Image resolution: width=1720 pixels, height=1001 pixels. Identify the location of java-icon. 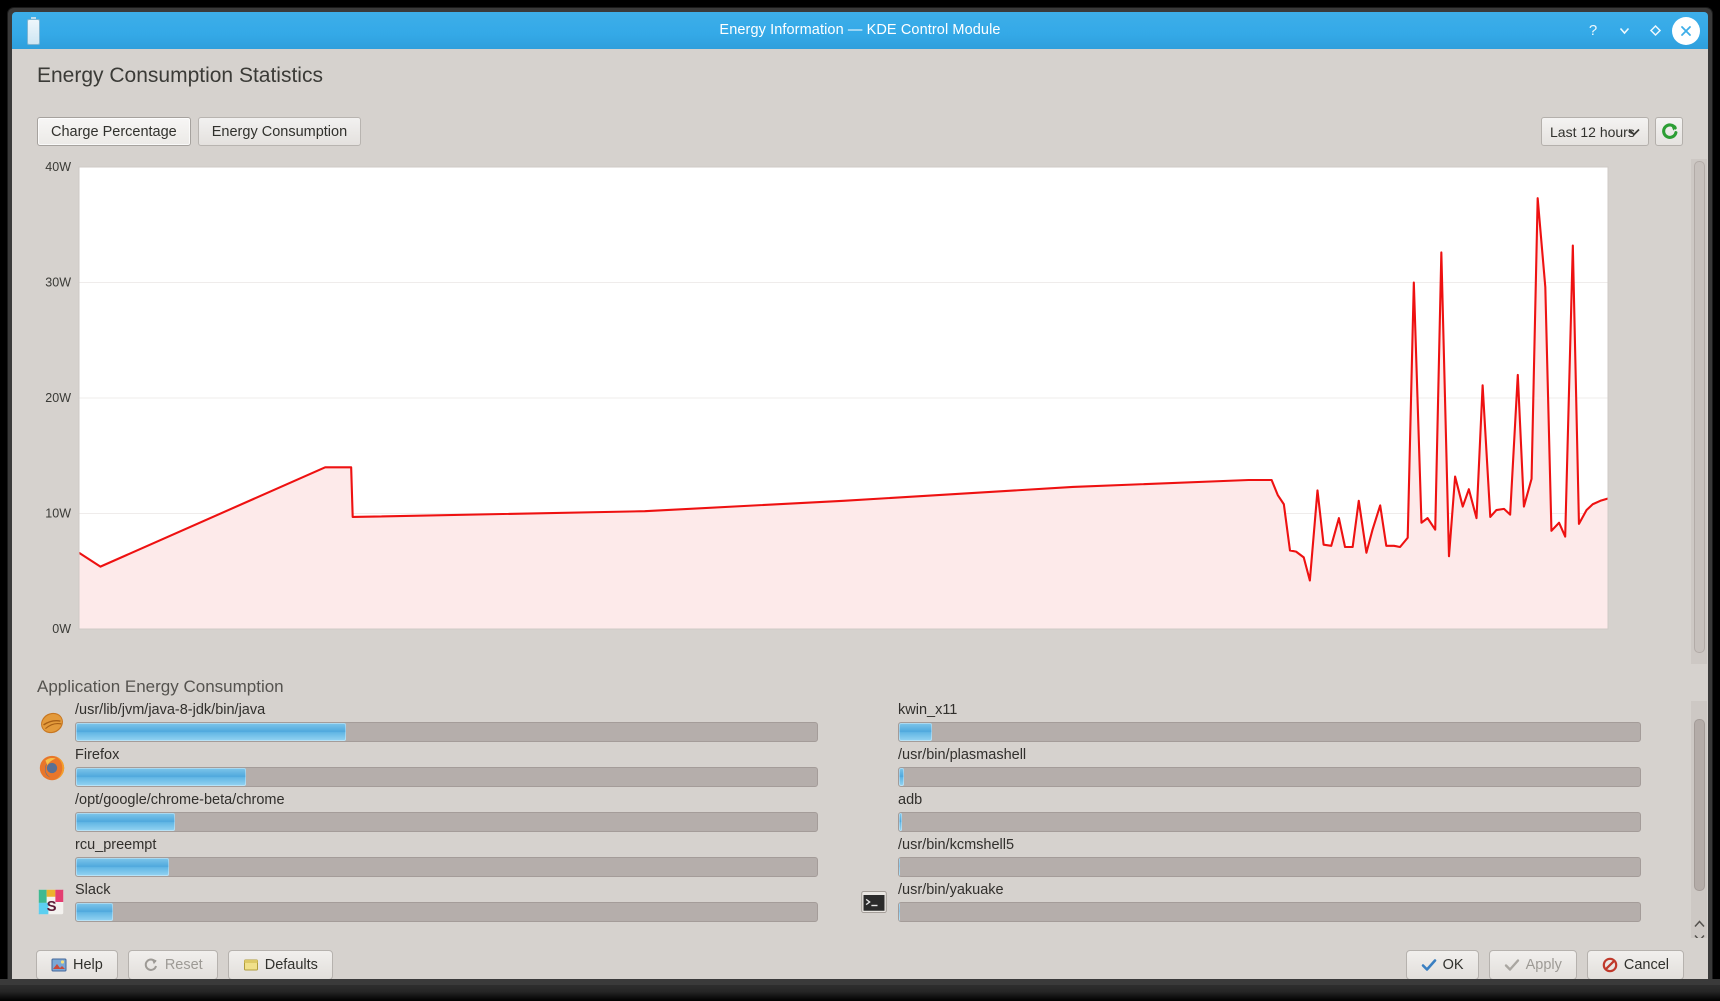
(52, 724).